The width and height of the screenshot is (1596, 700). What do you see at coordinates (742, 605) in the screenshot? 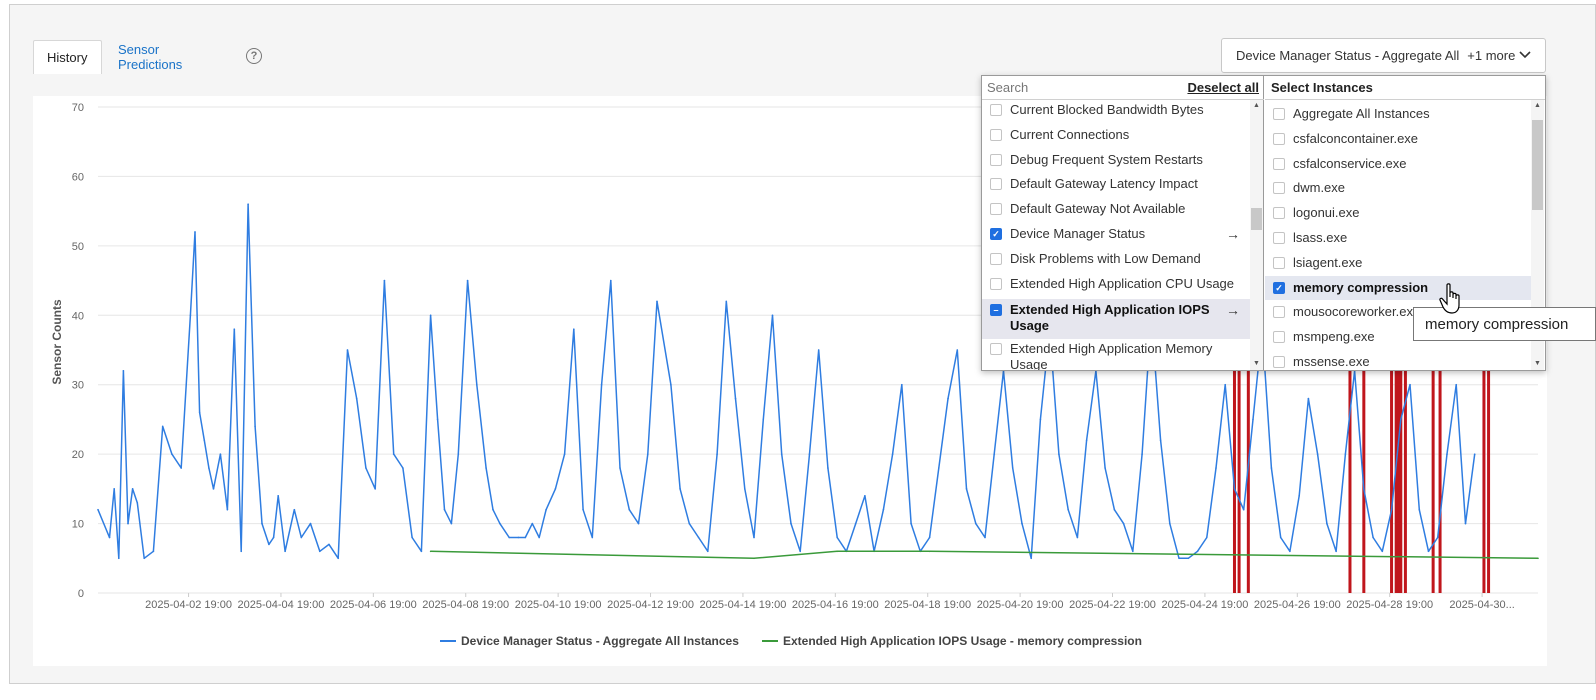
I see `x-tick-label: 2025-04-14 19:00` at bounding box center [742, 605].